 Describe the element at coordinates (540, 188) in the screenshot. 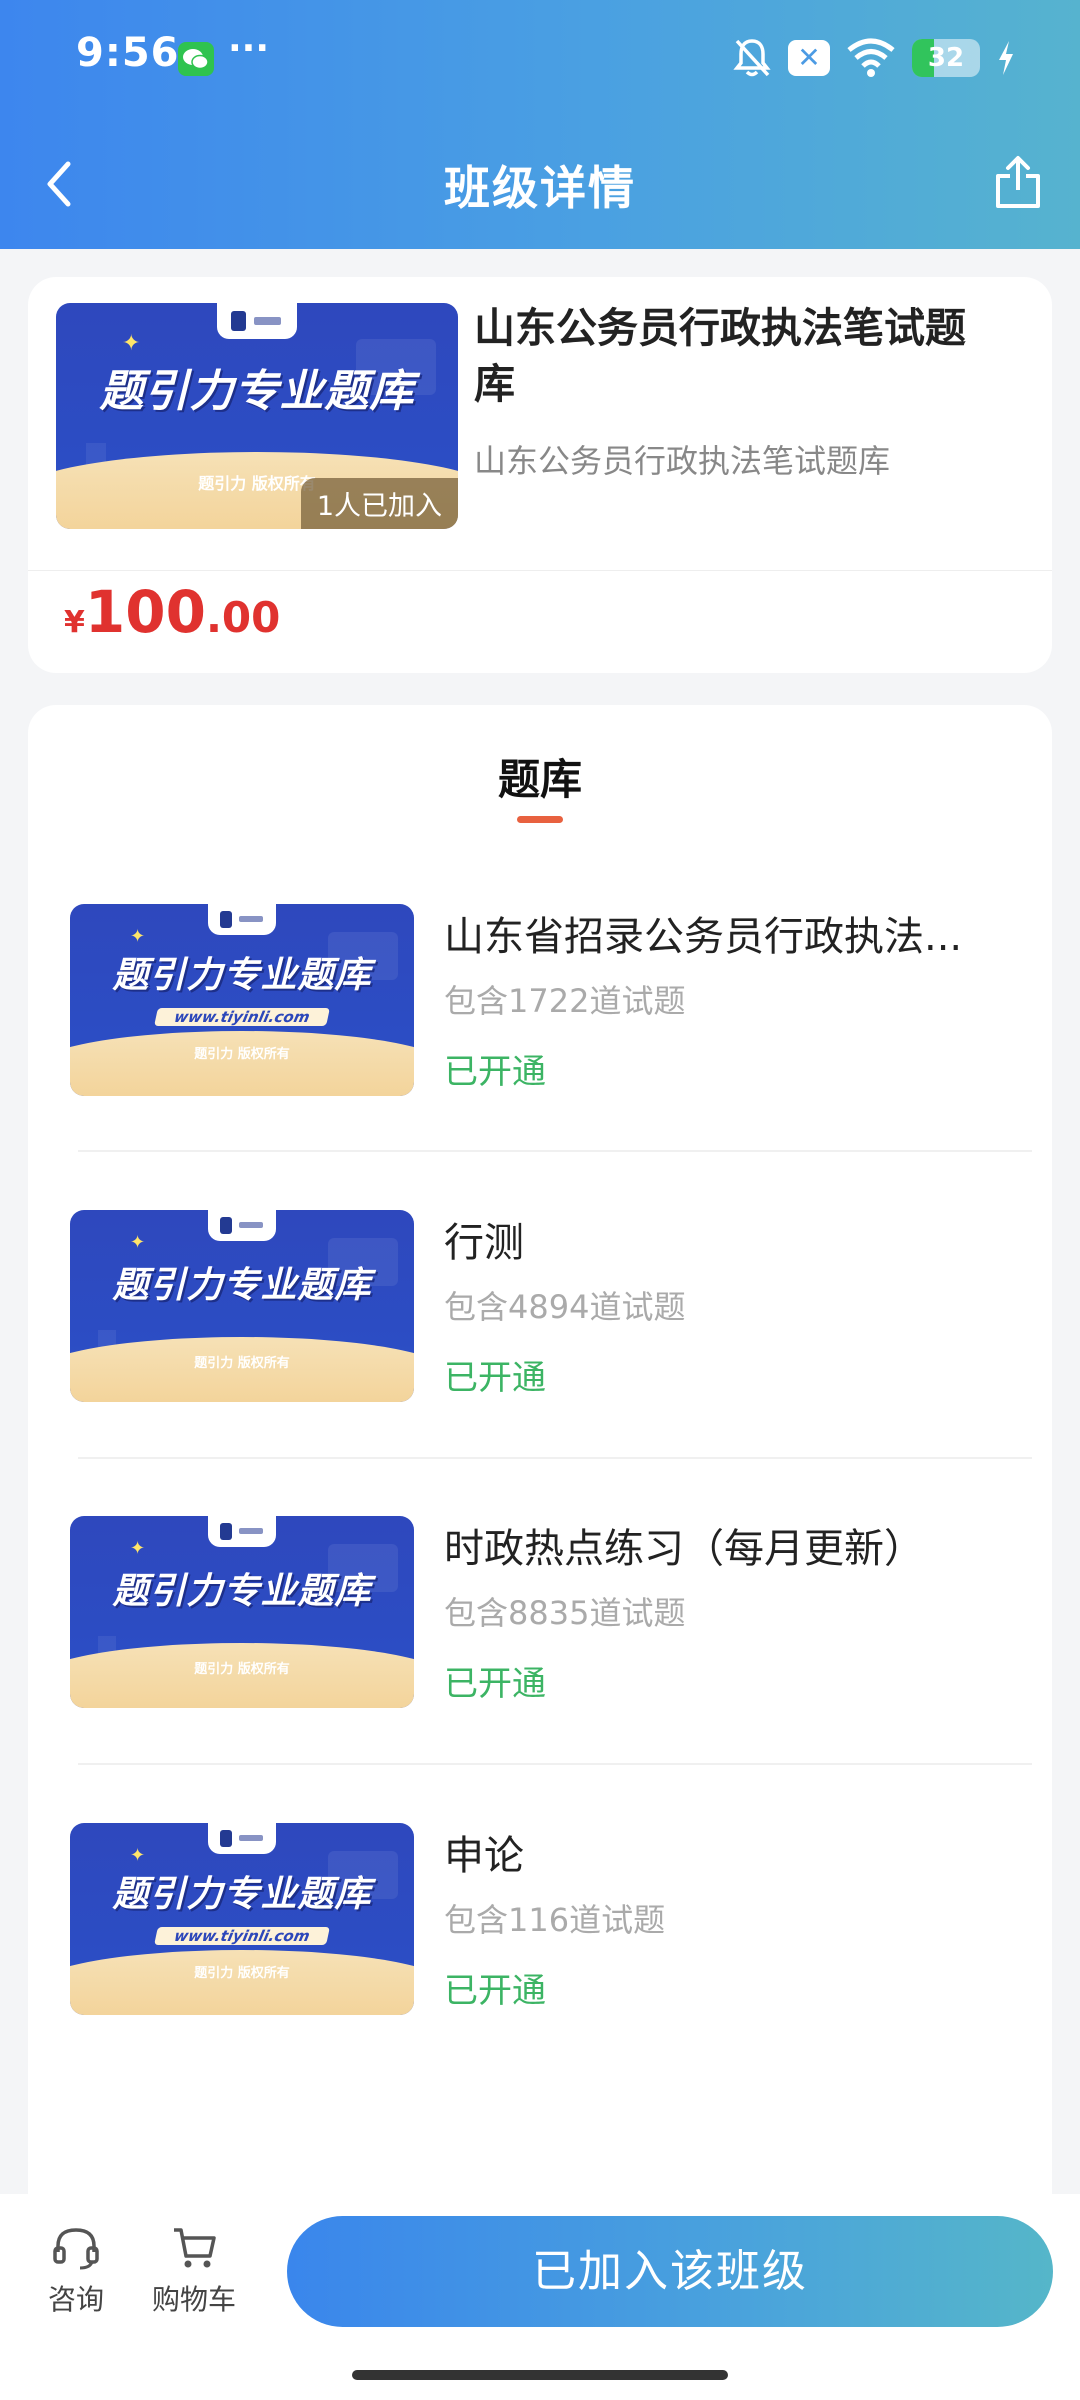

I see `page-title: 班级详情` at that location.